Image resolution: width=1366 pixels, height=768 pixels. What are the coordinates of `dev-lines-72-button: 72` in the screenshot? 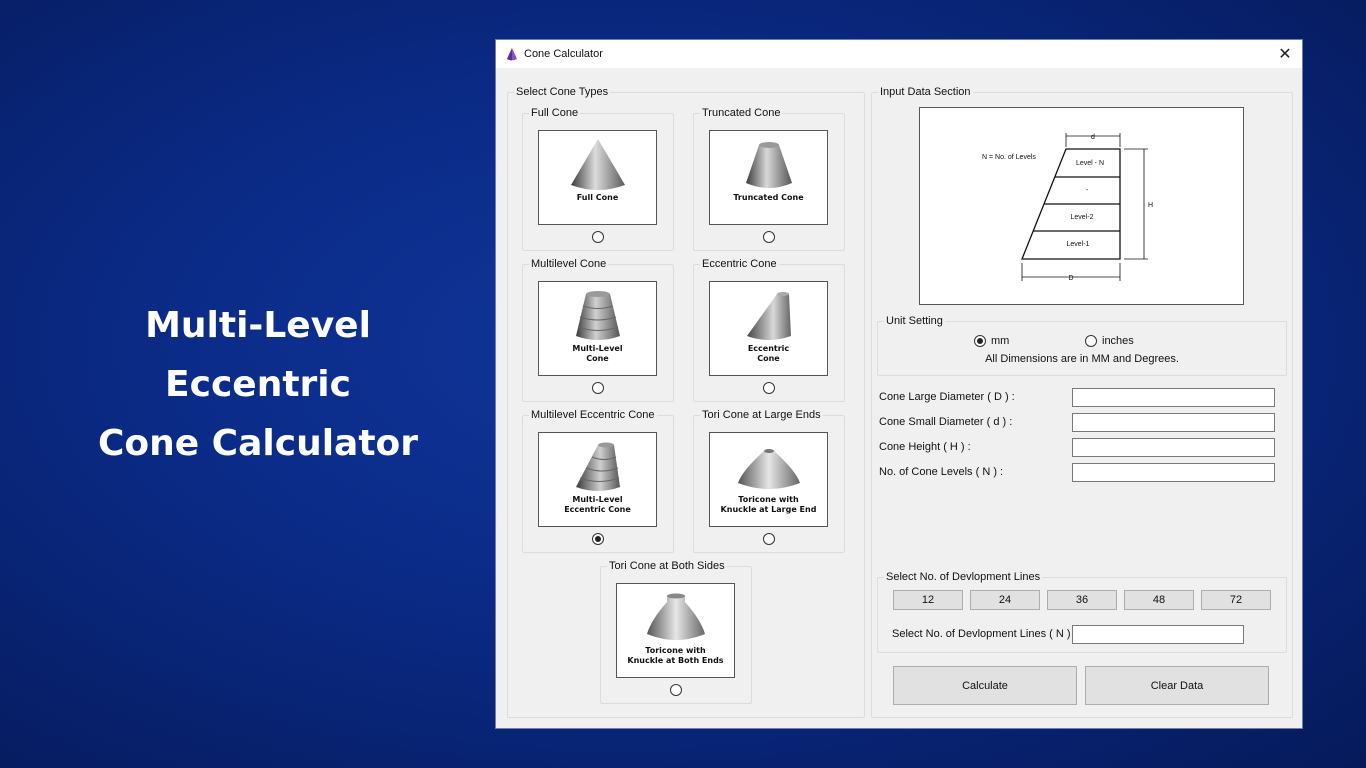 It's located at (1236, 600).